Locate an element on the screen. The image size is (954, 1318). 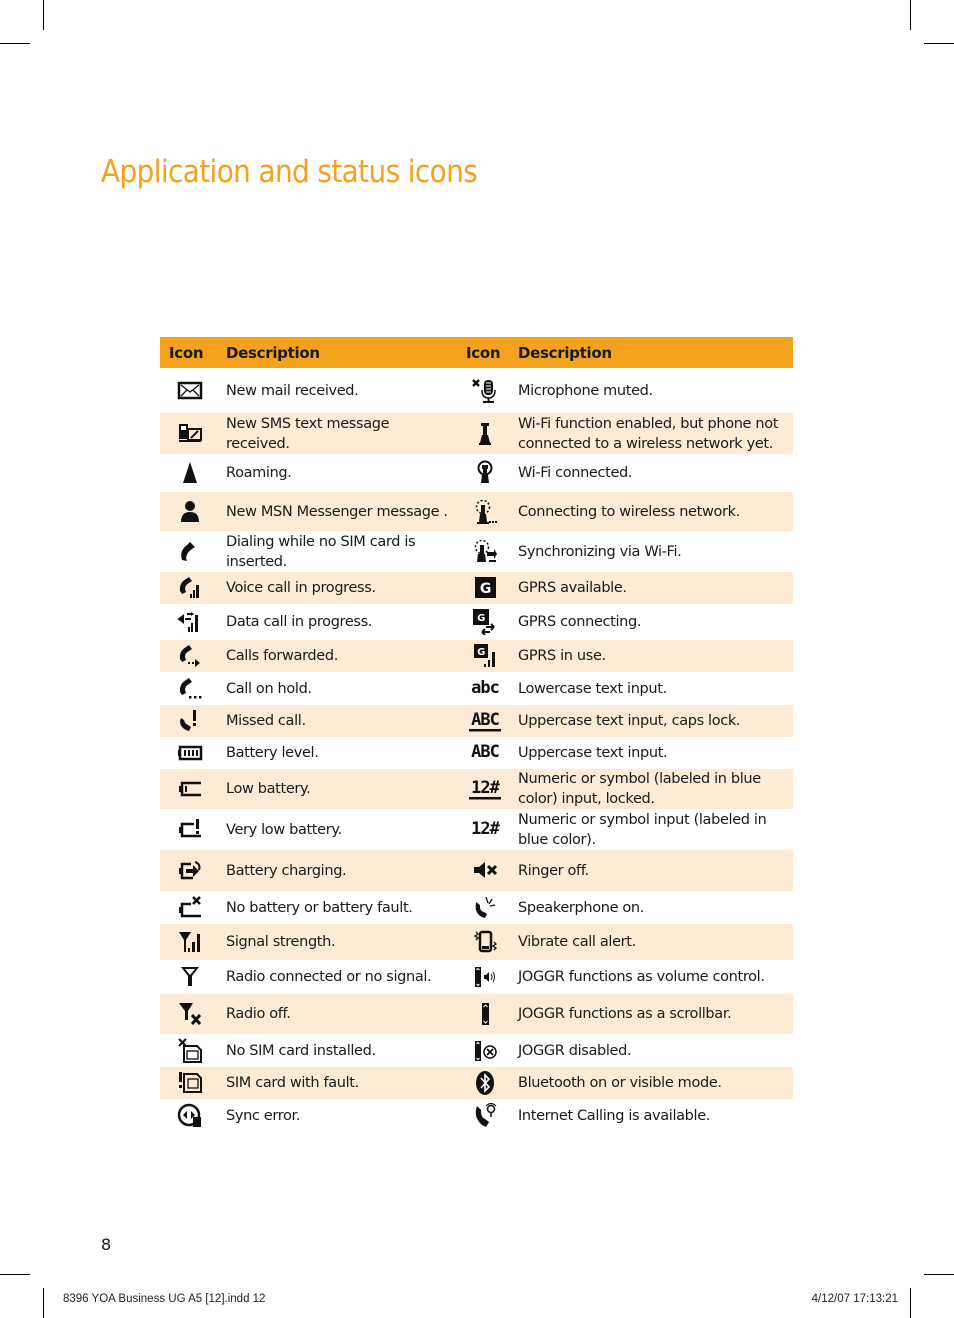
description-cell: Very low battery. is located at coordinates (284, 829).